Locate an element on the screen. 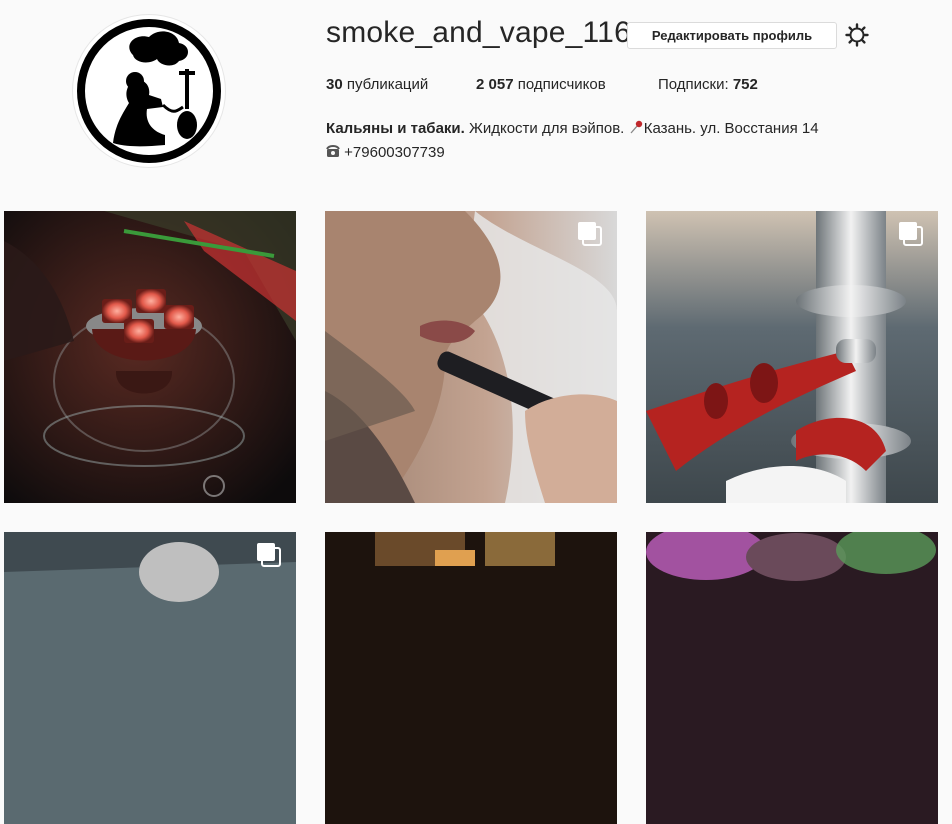 Image resolution: width=952 pixels, height=824 pixels. profile-avatar is located at coordinates (149, 91).